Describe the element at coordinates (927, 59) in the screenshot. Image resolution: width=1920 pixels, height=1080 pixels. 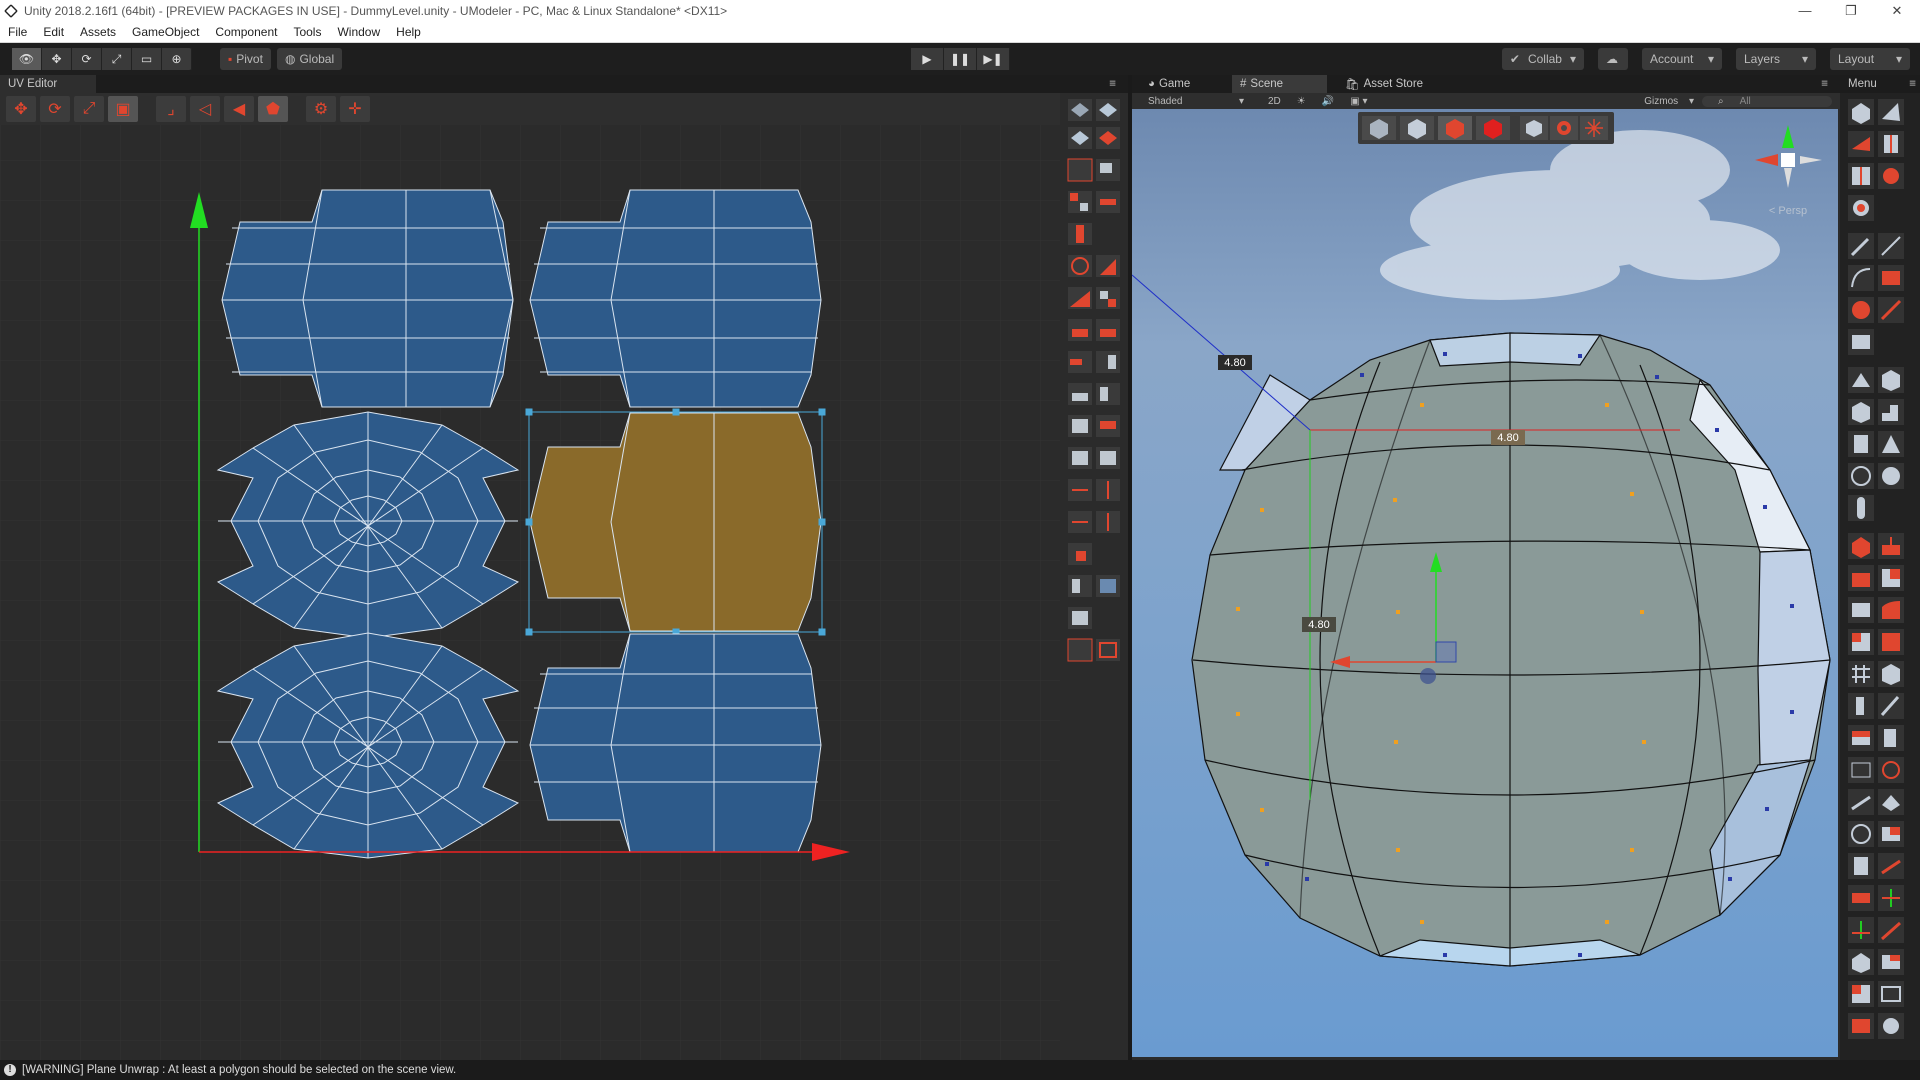
I see `play-button: ▶` at that location.